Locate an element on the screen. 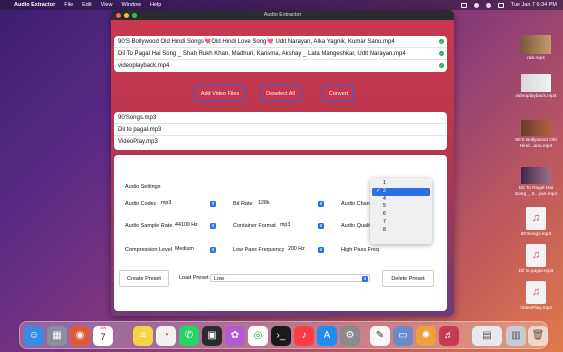 The image size is (563, 352). desktop-file: Dil To Pagal Hai Song _ S...yan.mp4 is located at coordinates (536, 182).